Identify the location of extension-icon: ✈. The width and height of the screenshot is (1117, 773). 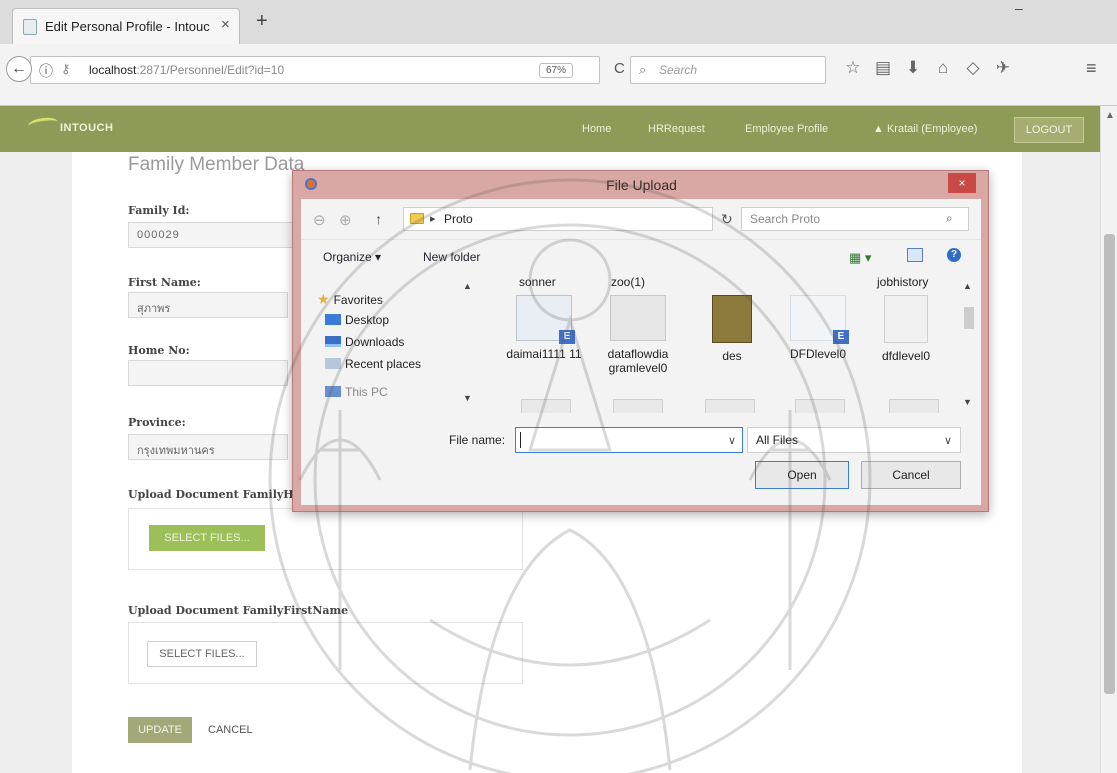
(1003, 68).